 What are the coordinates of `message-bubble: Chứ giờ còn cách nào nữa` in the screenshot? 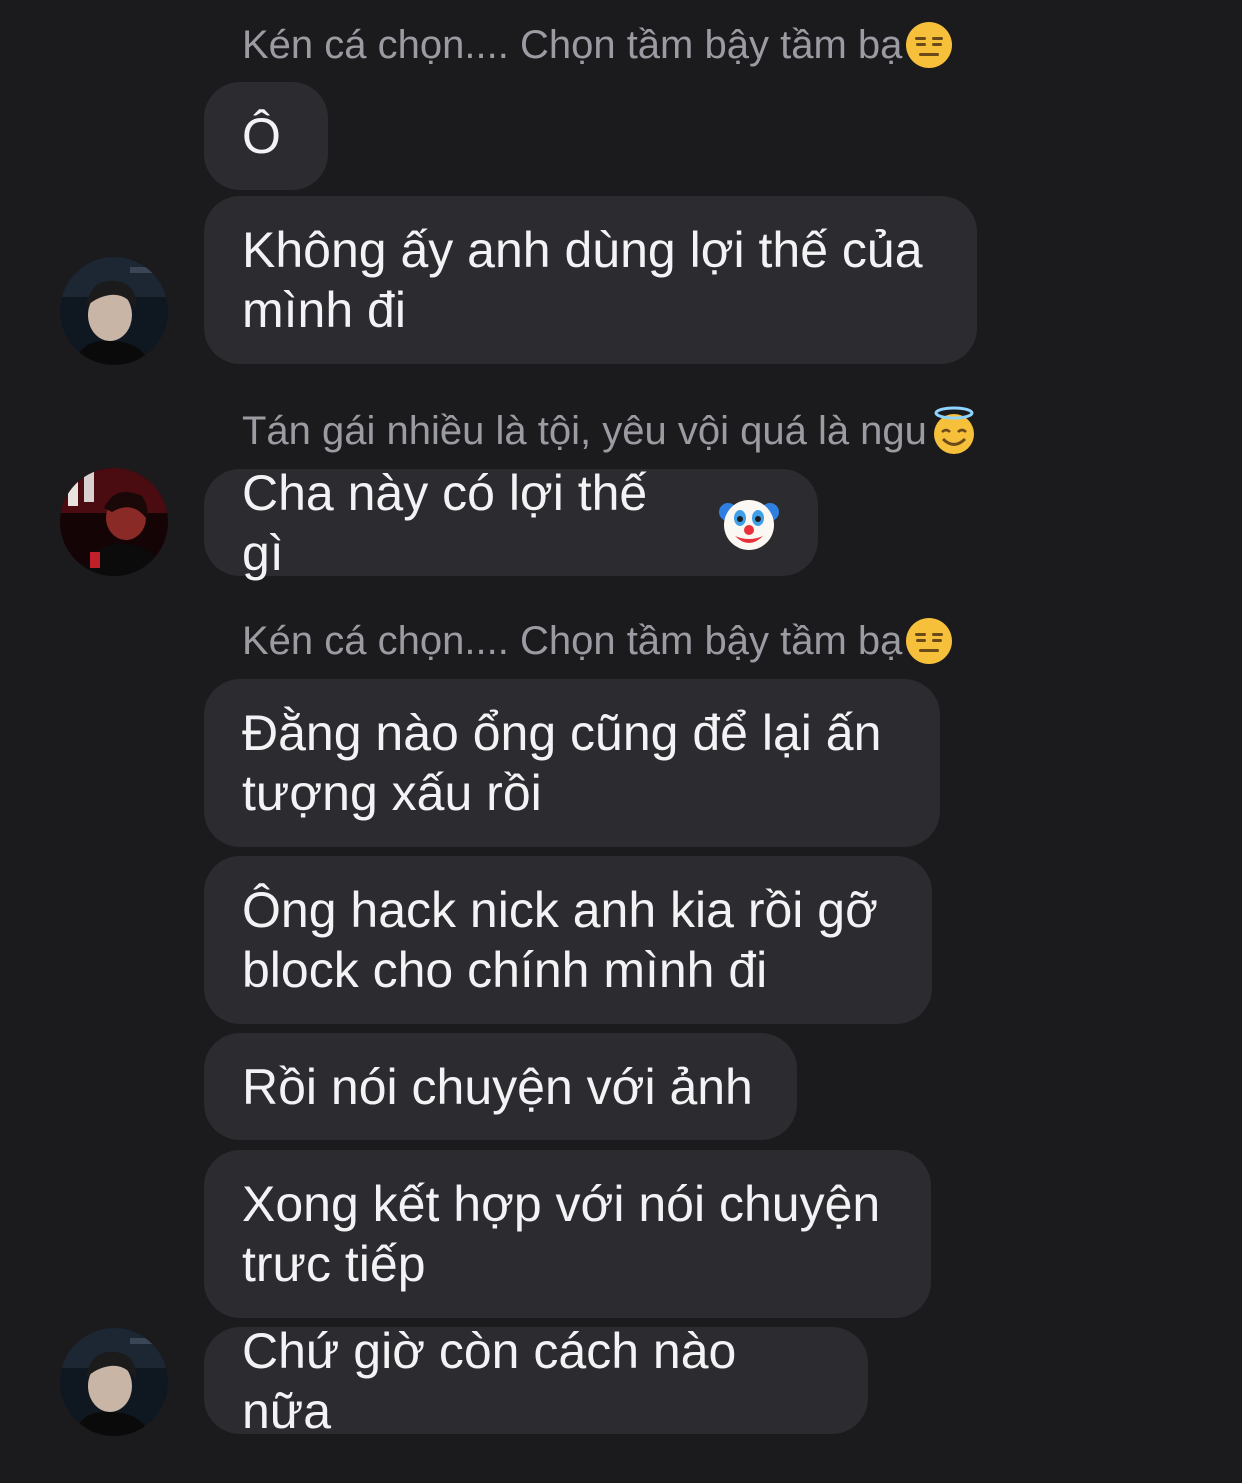 It's located at (536, 1381).